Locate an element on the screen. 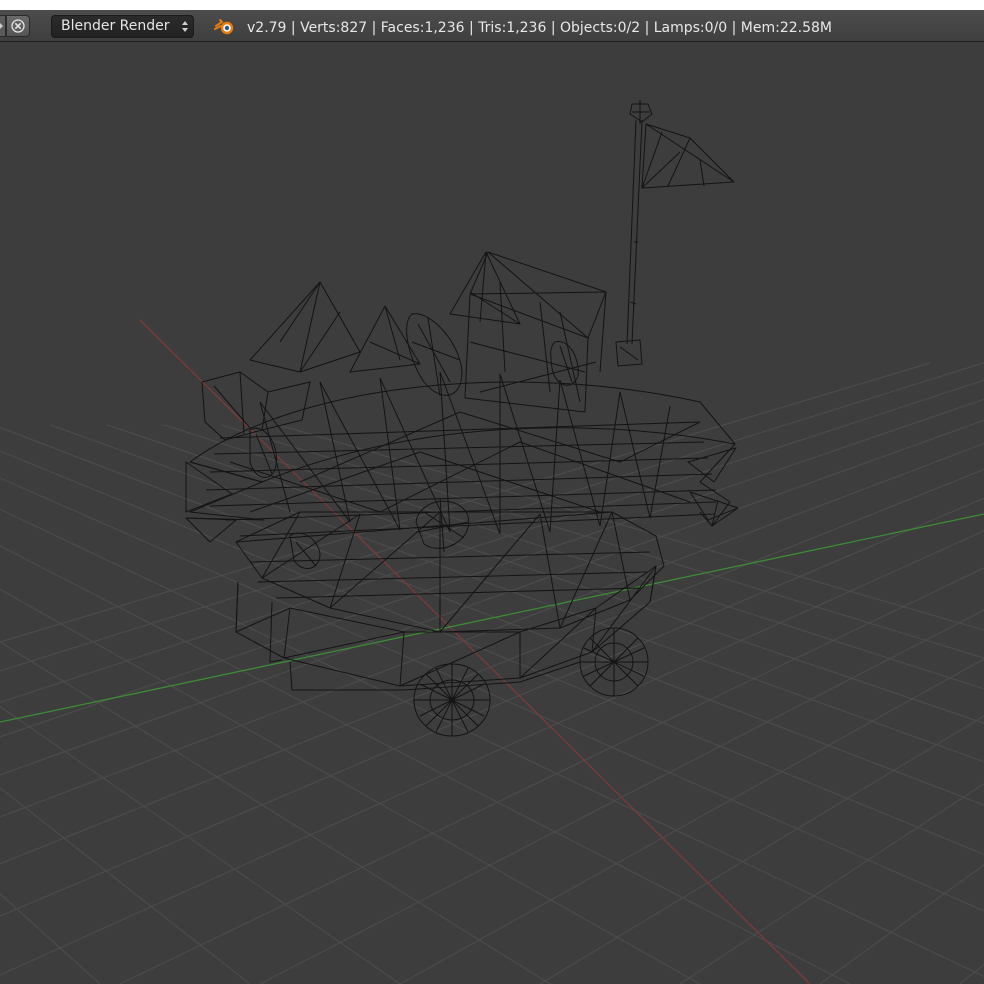 The width and height of the screenshot is (984, 984). render-engine-label: Blender Render is located at coordinates (115, 26).